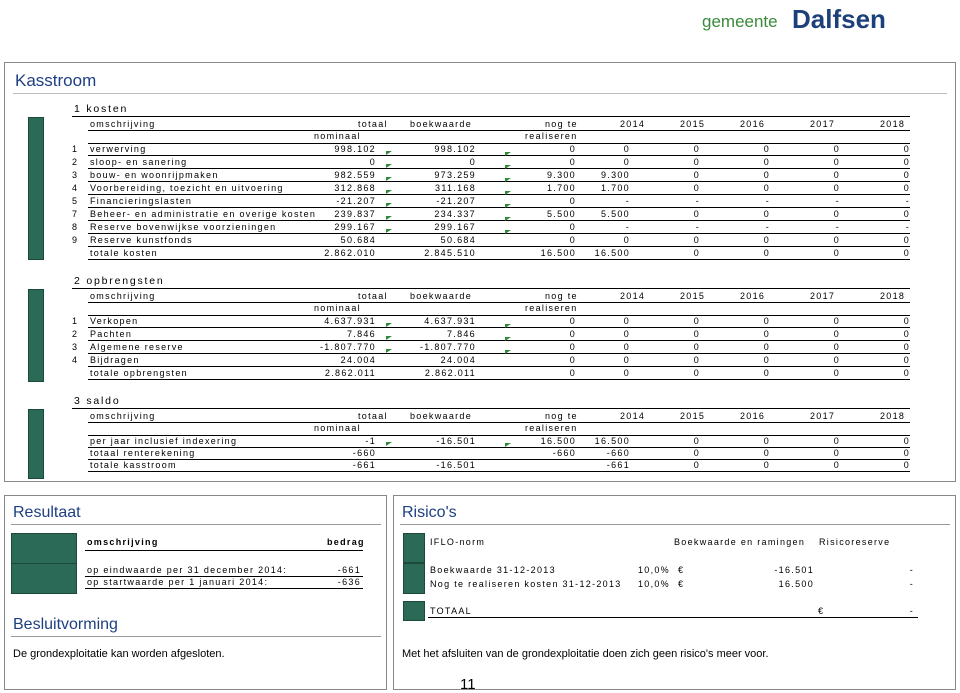  What do you see at coordinates (499, 259) in the screenshot?
I see `kosten-total-line` at bounding box center [499, 259].